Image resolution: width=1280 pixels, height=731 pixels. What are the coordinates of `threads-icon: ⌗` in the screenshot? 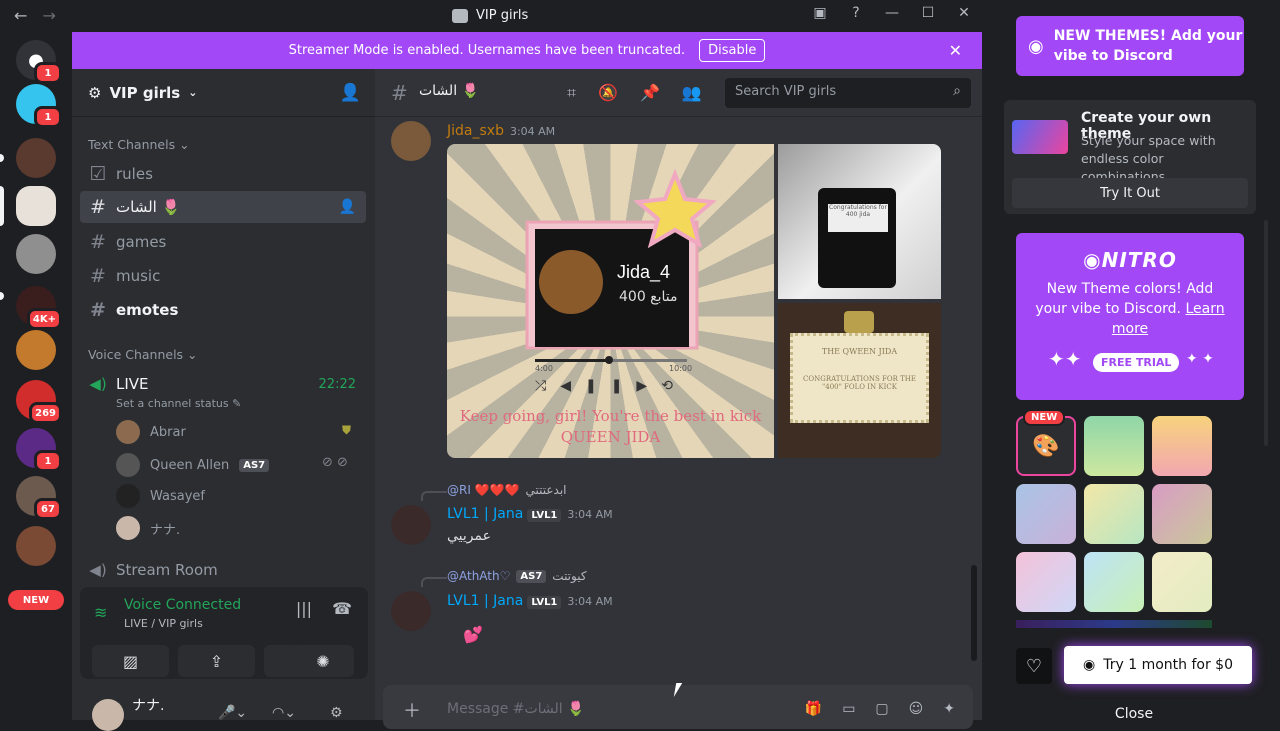 It's located at (571, 93).